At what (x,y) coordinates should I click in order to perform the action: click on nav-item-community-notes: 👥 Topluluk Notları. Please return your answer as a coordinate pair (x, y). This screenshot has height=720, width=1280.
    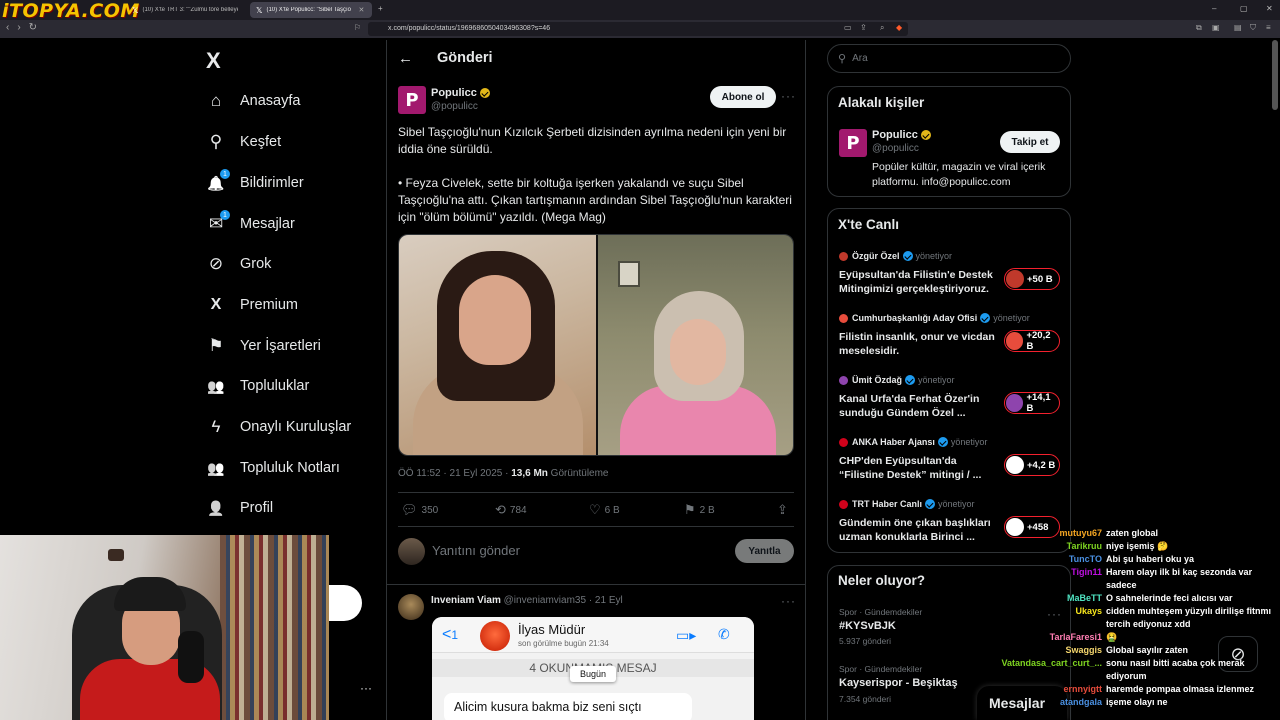
    Looking at the image, I should click on (273, 468).